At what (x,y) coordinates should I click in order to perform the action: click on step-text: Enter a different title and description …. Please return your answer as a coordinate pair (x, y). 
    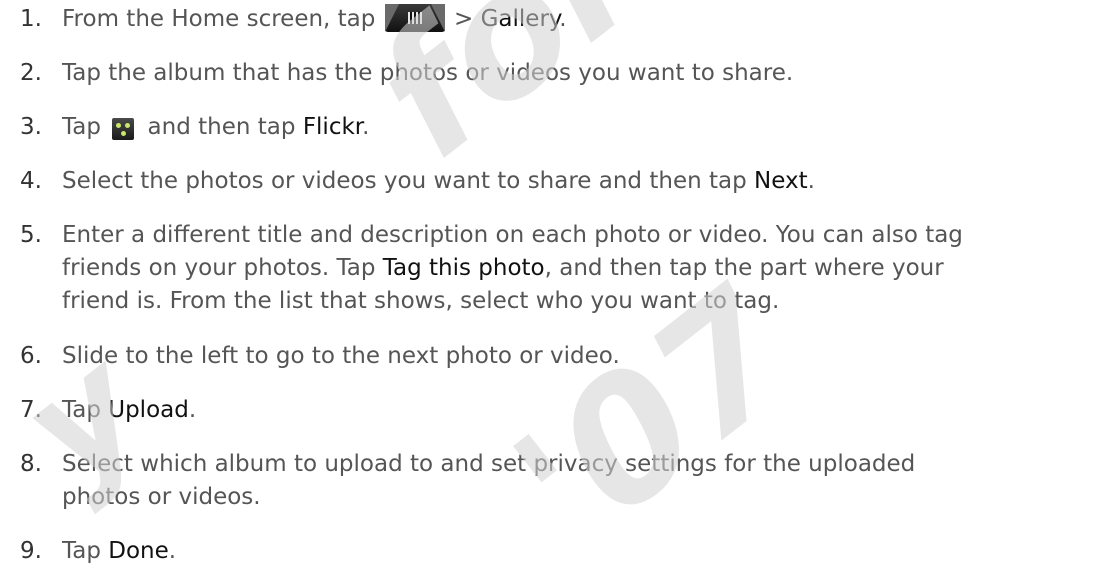
    Looking at the image, I should click on (512, 235).